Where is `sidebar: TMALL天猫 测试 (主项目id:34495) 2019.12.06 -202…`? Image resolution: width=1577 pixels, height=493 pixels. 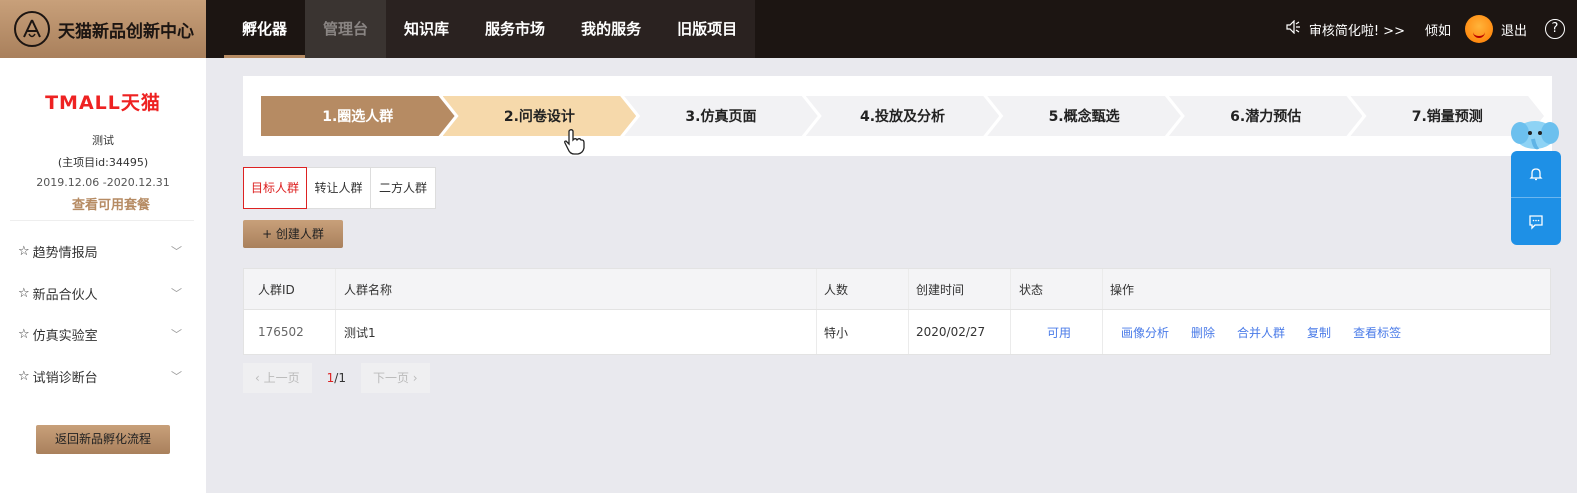
sidebar: TMALL天猫 测试 (主项目id:34495) 2019.12.06 -202… is located at coordinates (103, 275).